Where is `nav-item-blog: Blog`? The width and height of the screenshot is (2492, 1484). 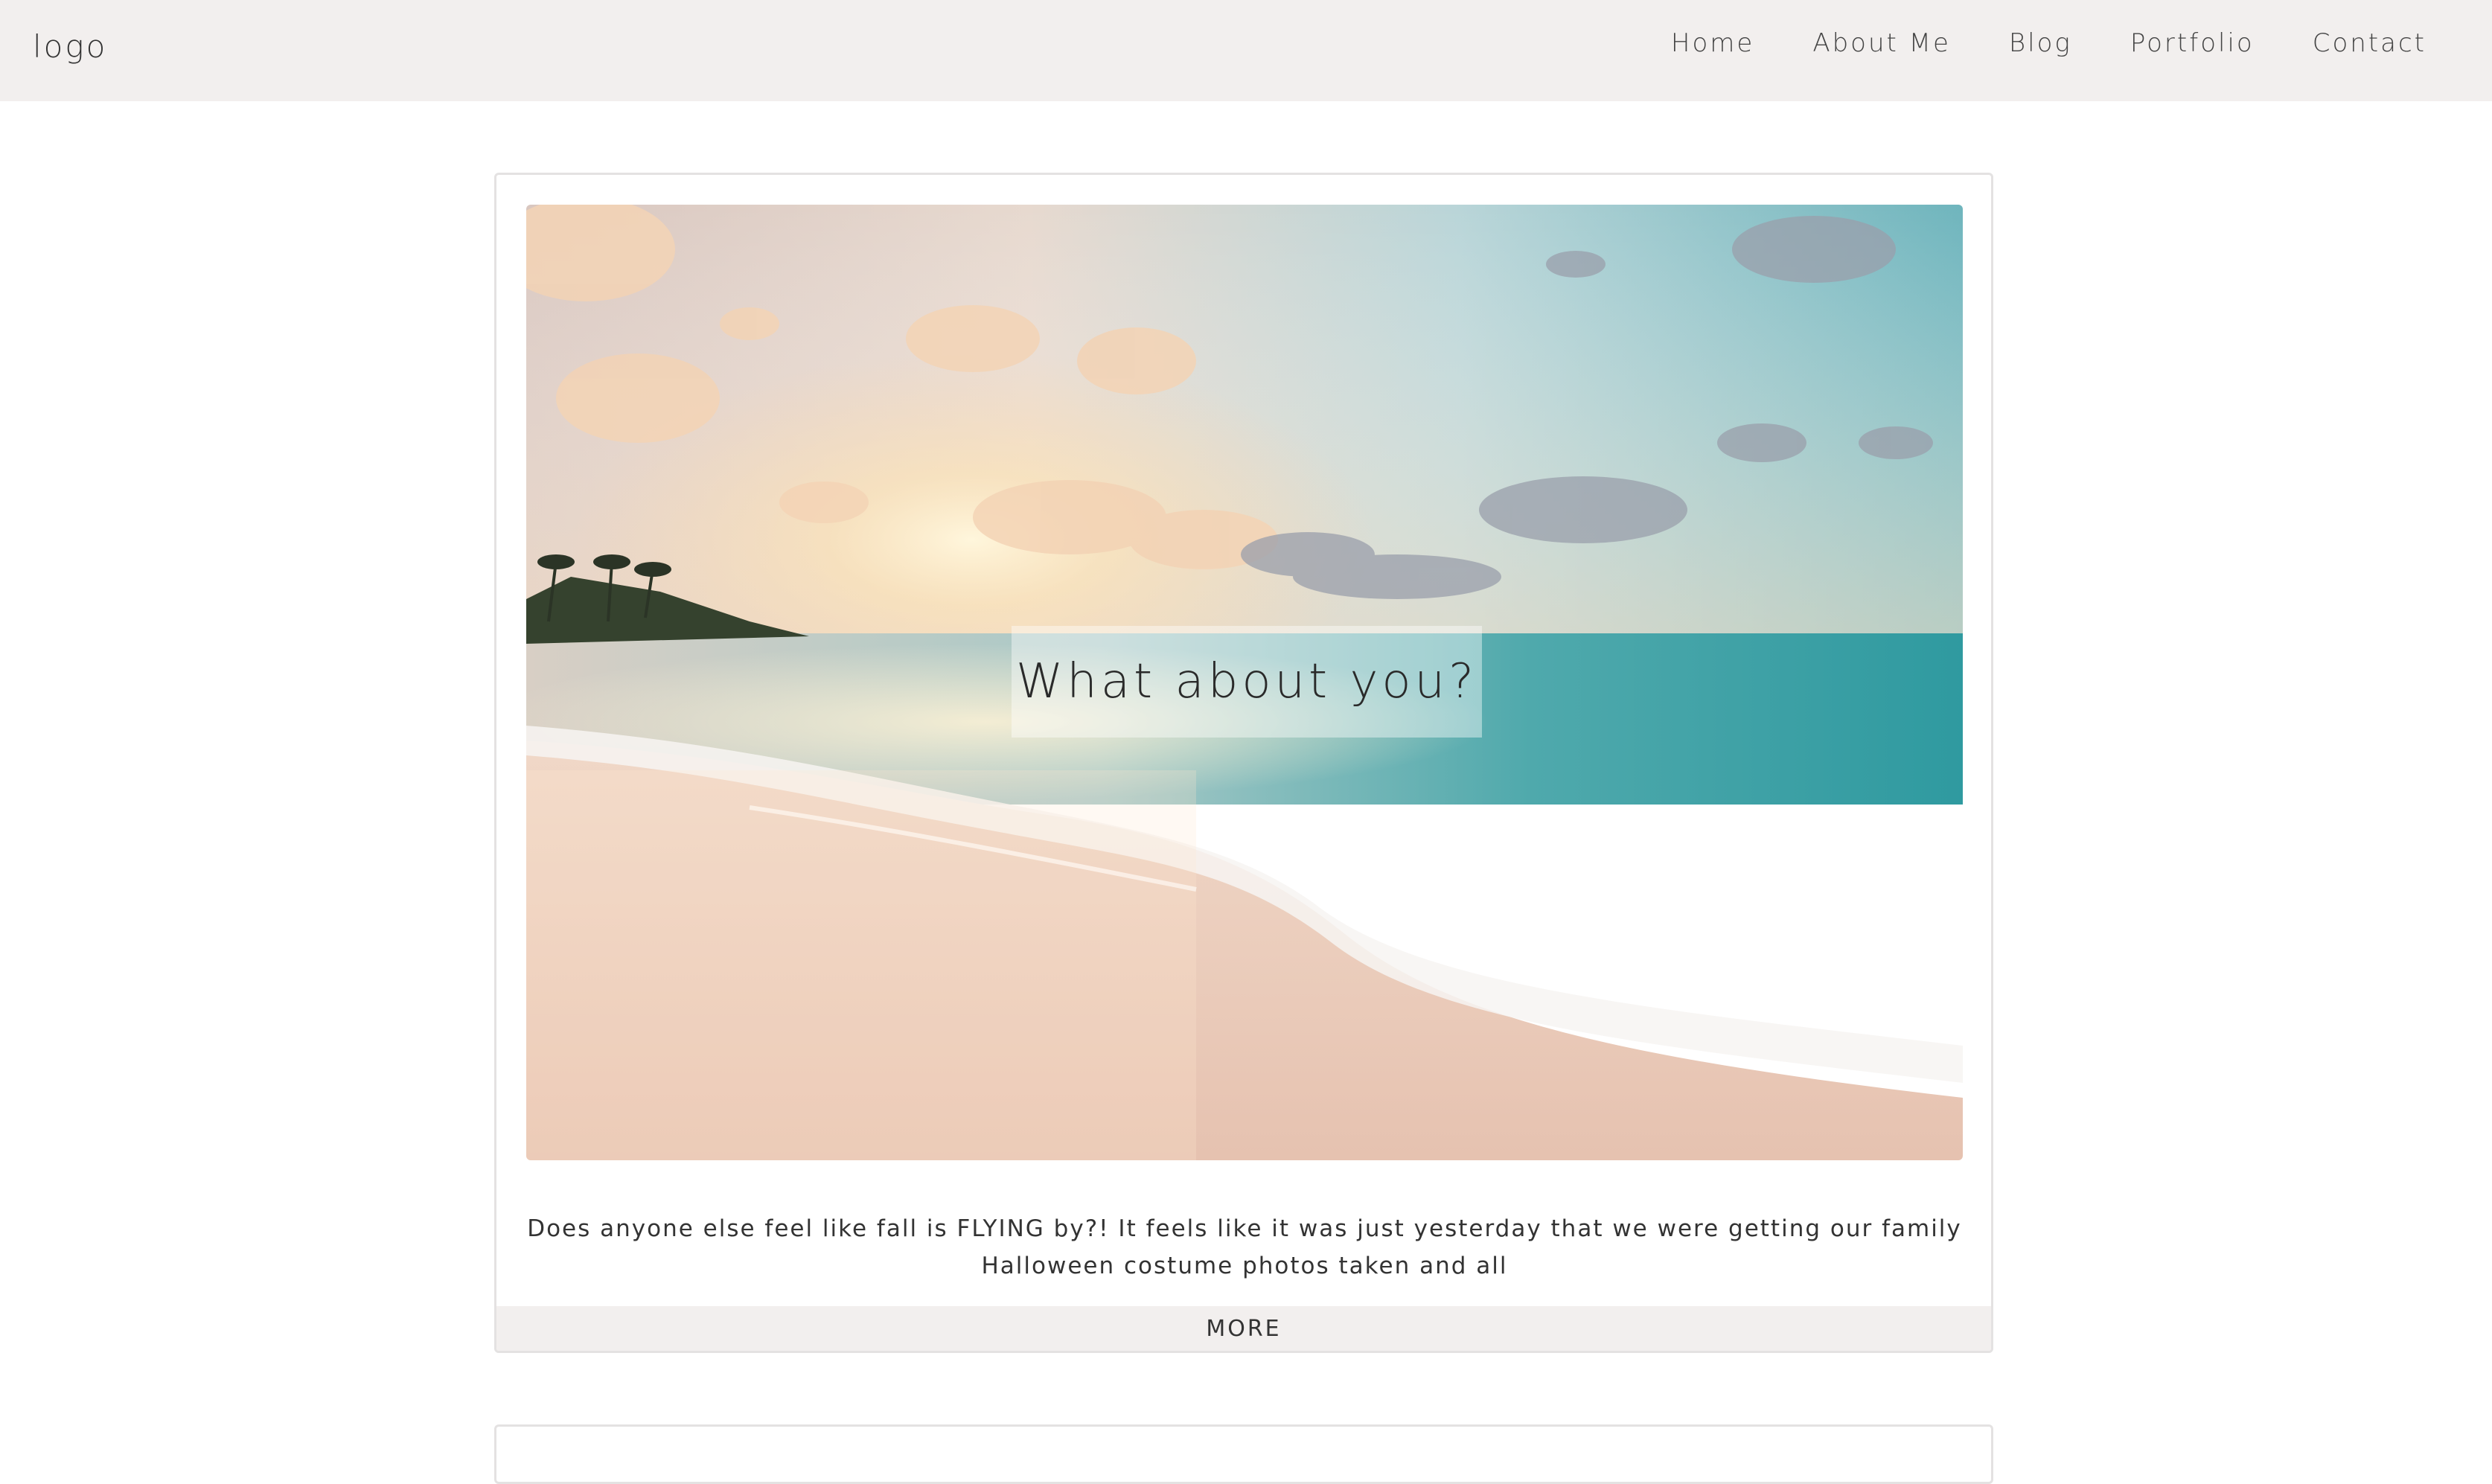
nav-item-blog: Blog is located at coordinates (2040, 43).